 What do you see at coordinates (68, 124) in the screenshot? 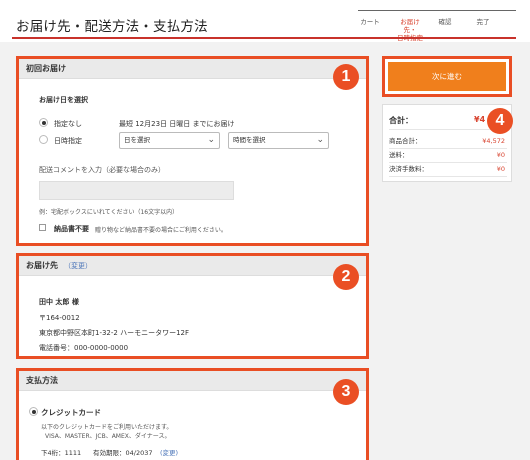
I see `no-preference-label: 指定なし` at bounding box center [68, 124].